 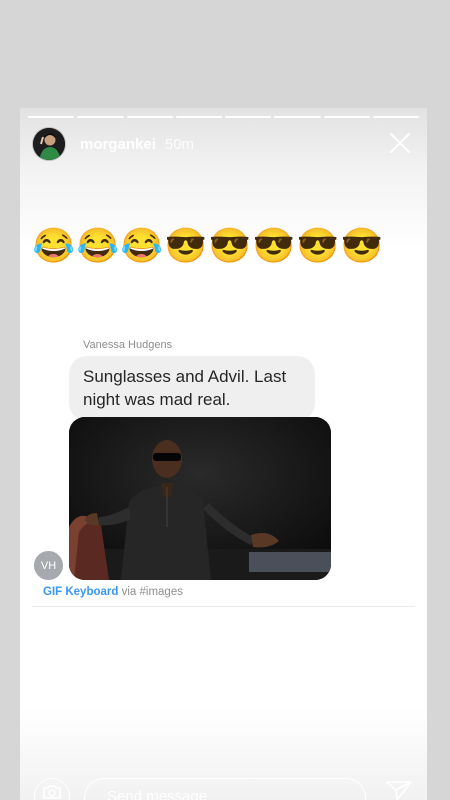 What do you see at coordinates (52, 792) in the screenshot?
I see `camera-icon` at bounding box center [52, 792].